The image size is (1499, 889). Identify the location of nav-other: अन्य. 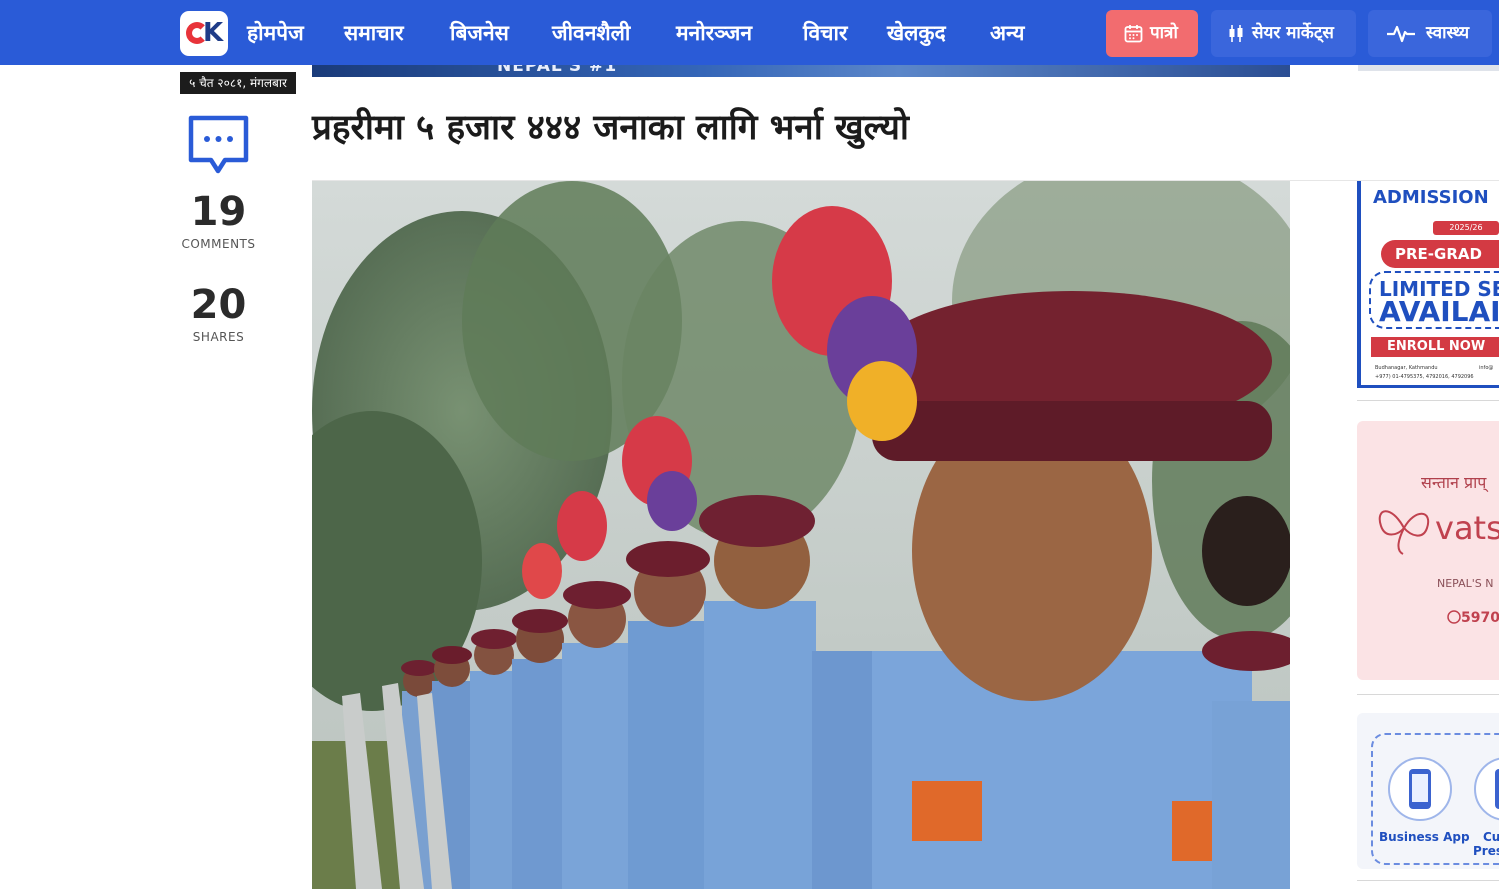
(1007, 33).